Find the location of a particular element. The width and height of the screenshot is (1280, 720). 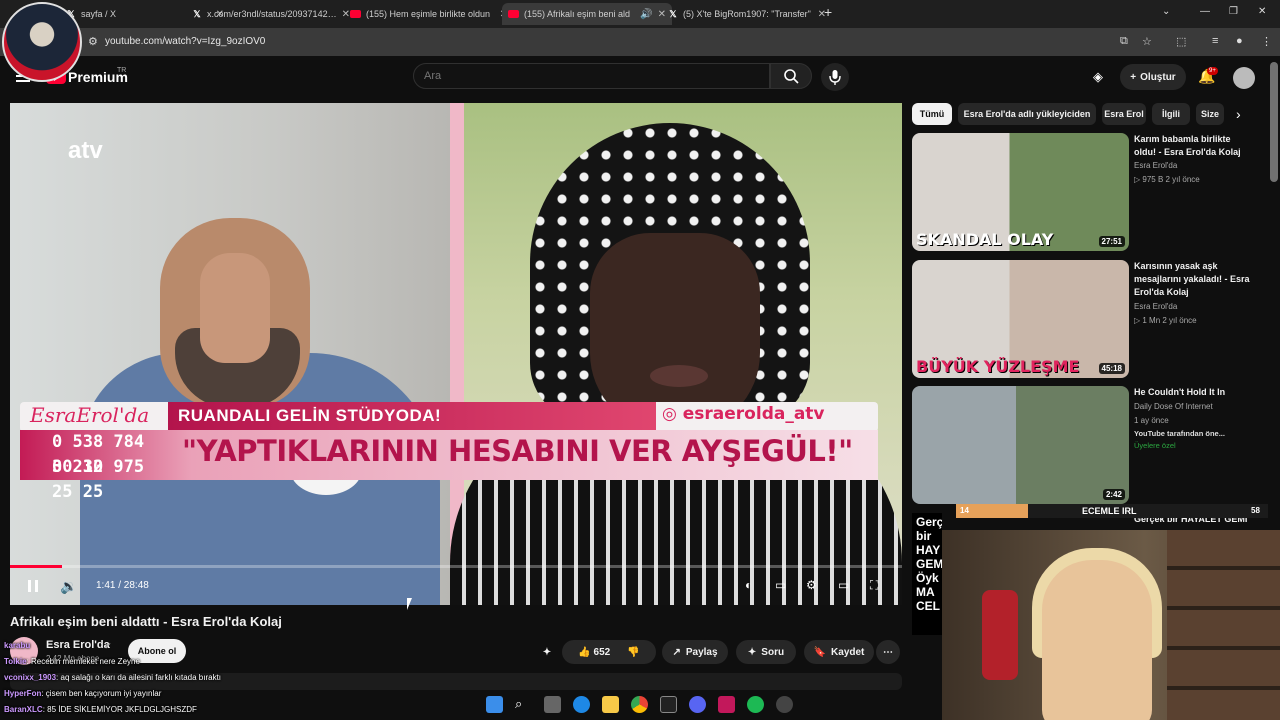

windows-start-icon is located at coordinates (494, 704).